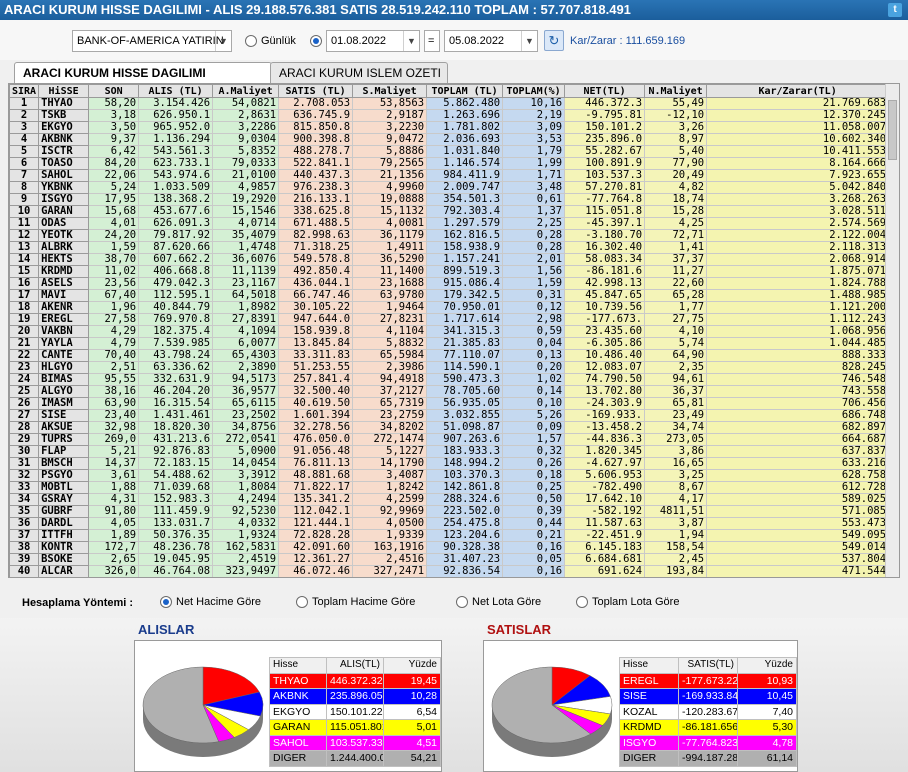 The height and width of the screenshot is (772, 908). I want to click on calc-option-0: Net Hacime Göre, so click(210, 602).